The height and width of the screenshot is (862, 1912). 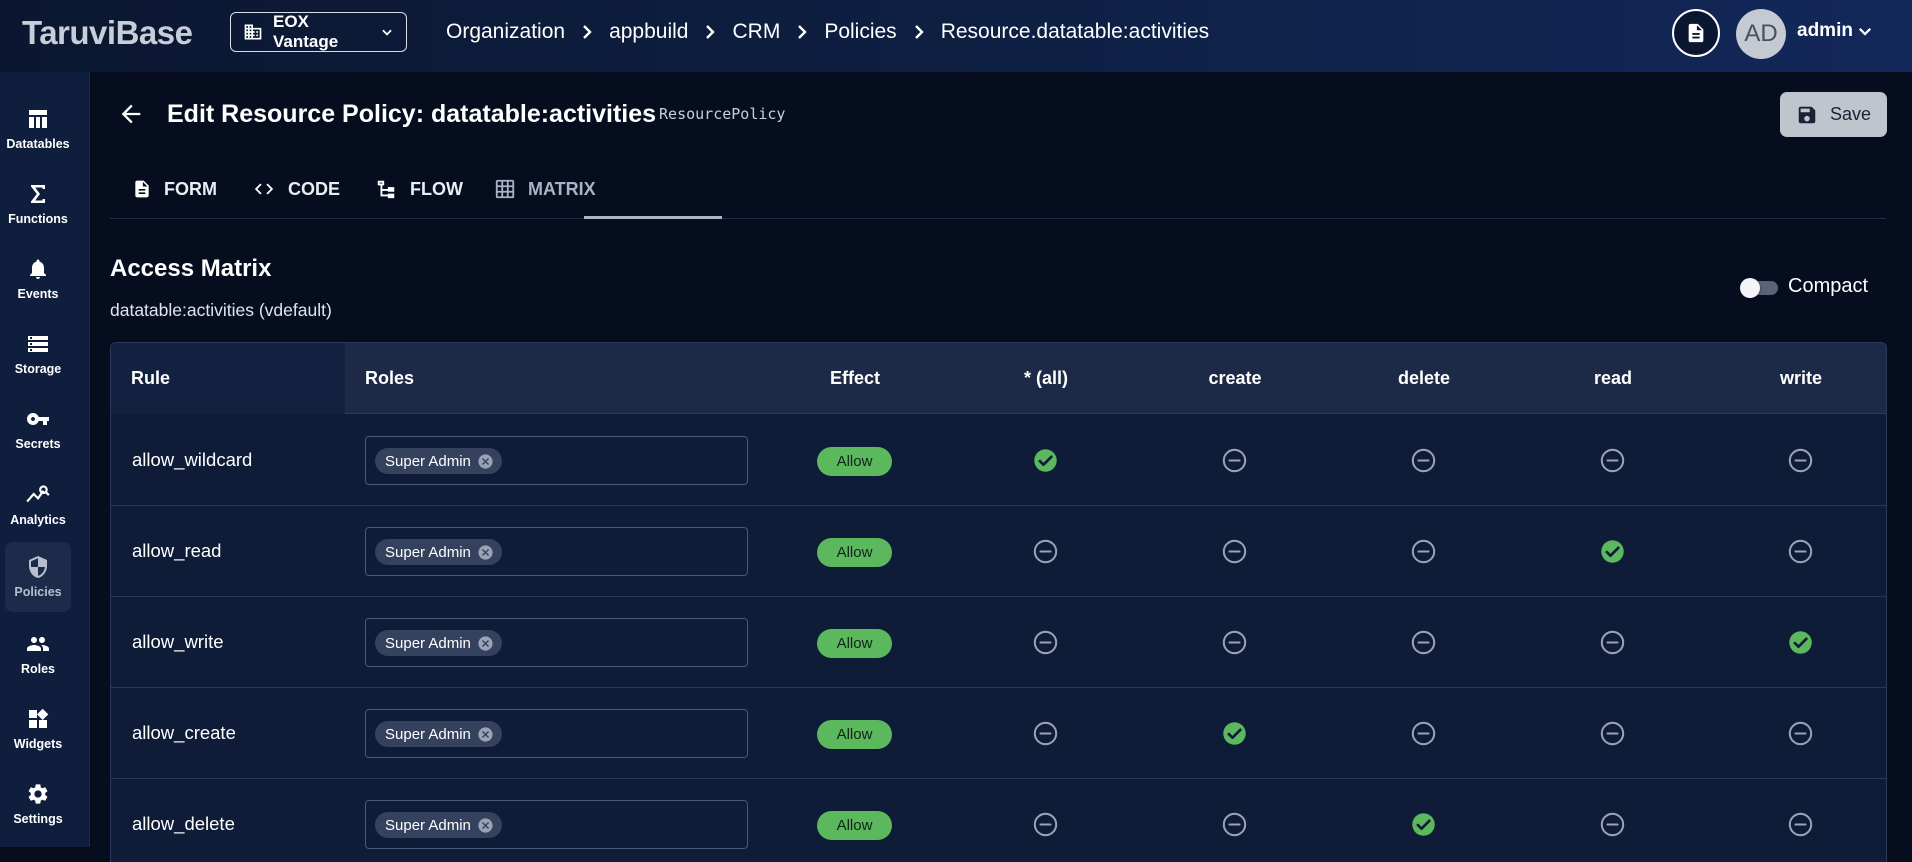 What do you see at coordinates (418, 189) in the screenshot?
I see `tab-flow: FLOW` at bounding box center [418, 189].